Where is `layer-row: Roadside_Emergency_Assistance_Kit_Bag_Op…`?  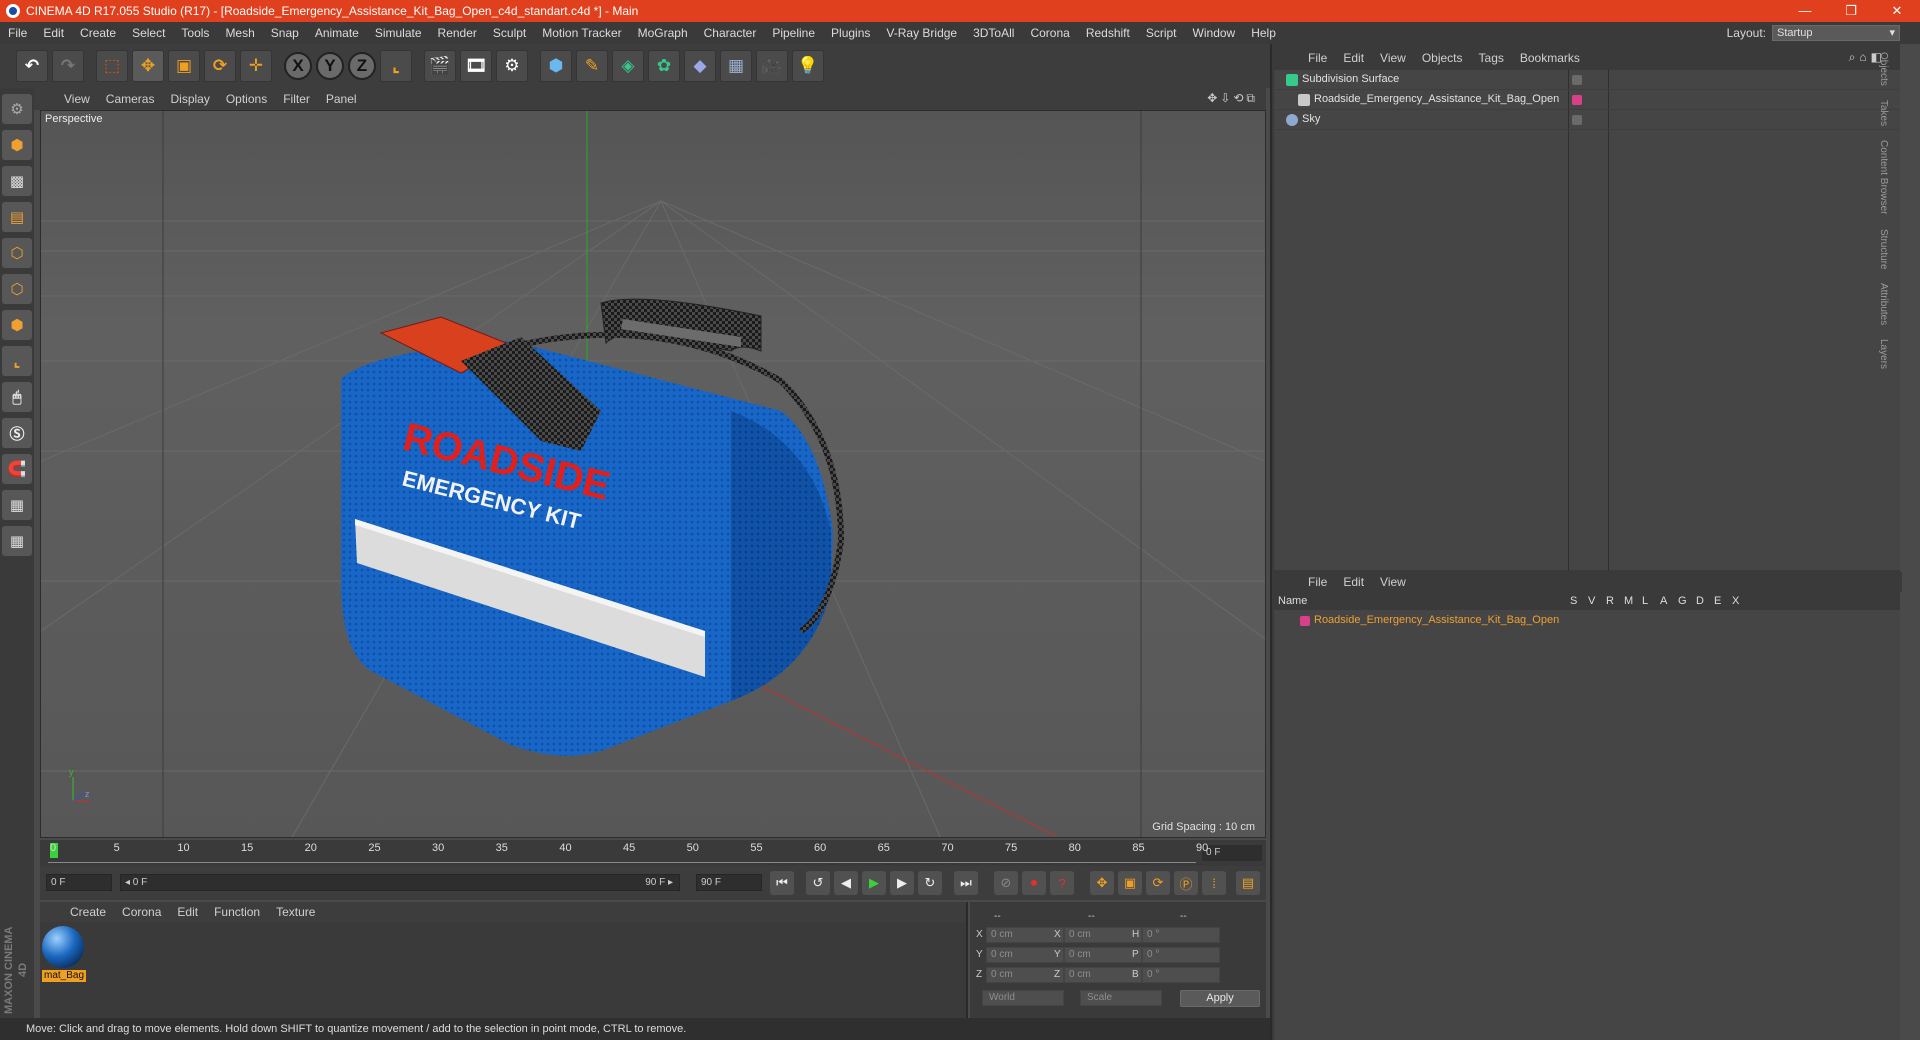 layer-row: Roadside_Emergency_Assistance_Kit_Bag_Op… is located at coordinates (1587, 621).